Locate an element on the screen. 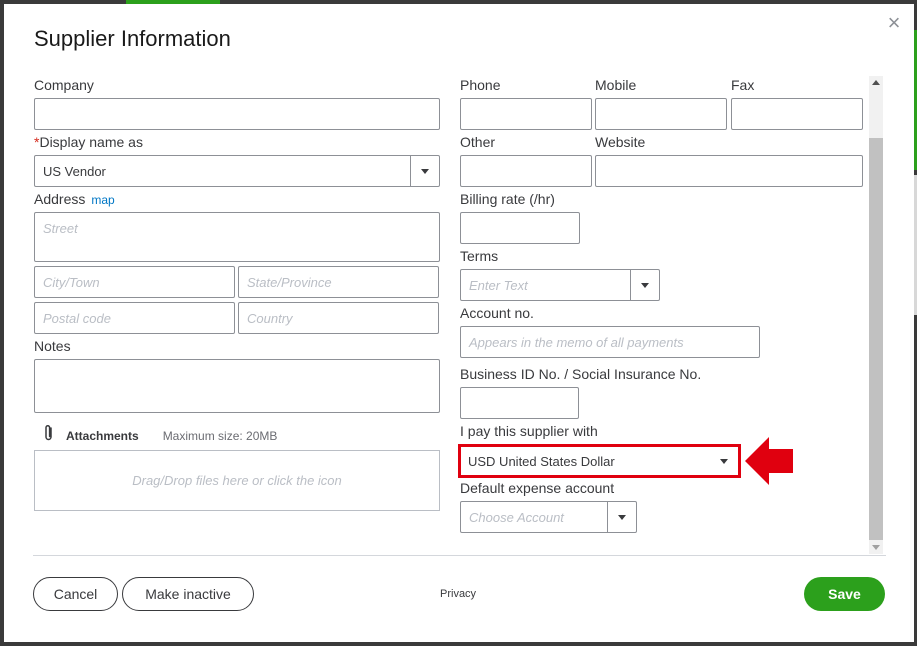 This screenshot has height=646, width=917. scroll-up-icon is located at coordinates (876, 82).